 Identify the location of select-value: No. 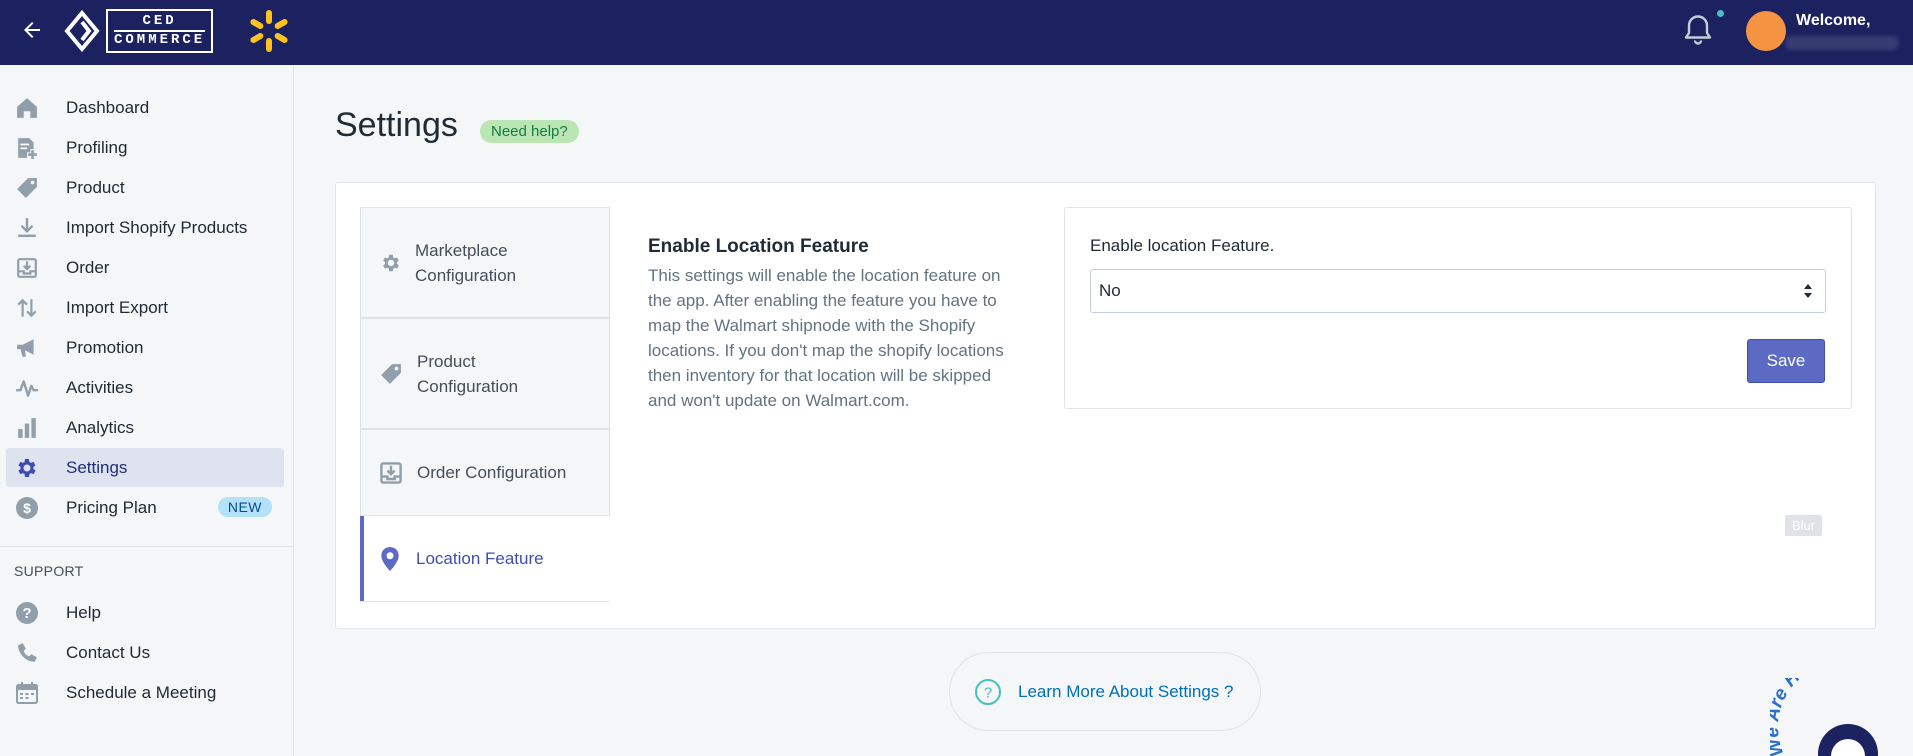
(1110, 290).